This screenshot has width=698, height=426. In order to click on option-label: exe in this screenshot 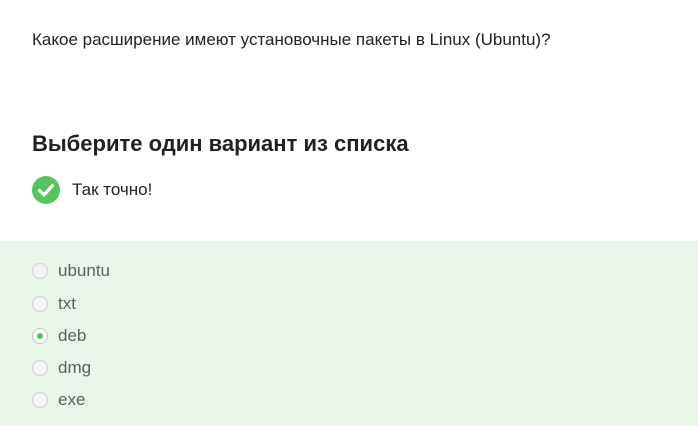, I will do `click(72, 399)`.